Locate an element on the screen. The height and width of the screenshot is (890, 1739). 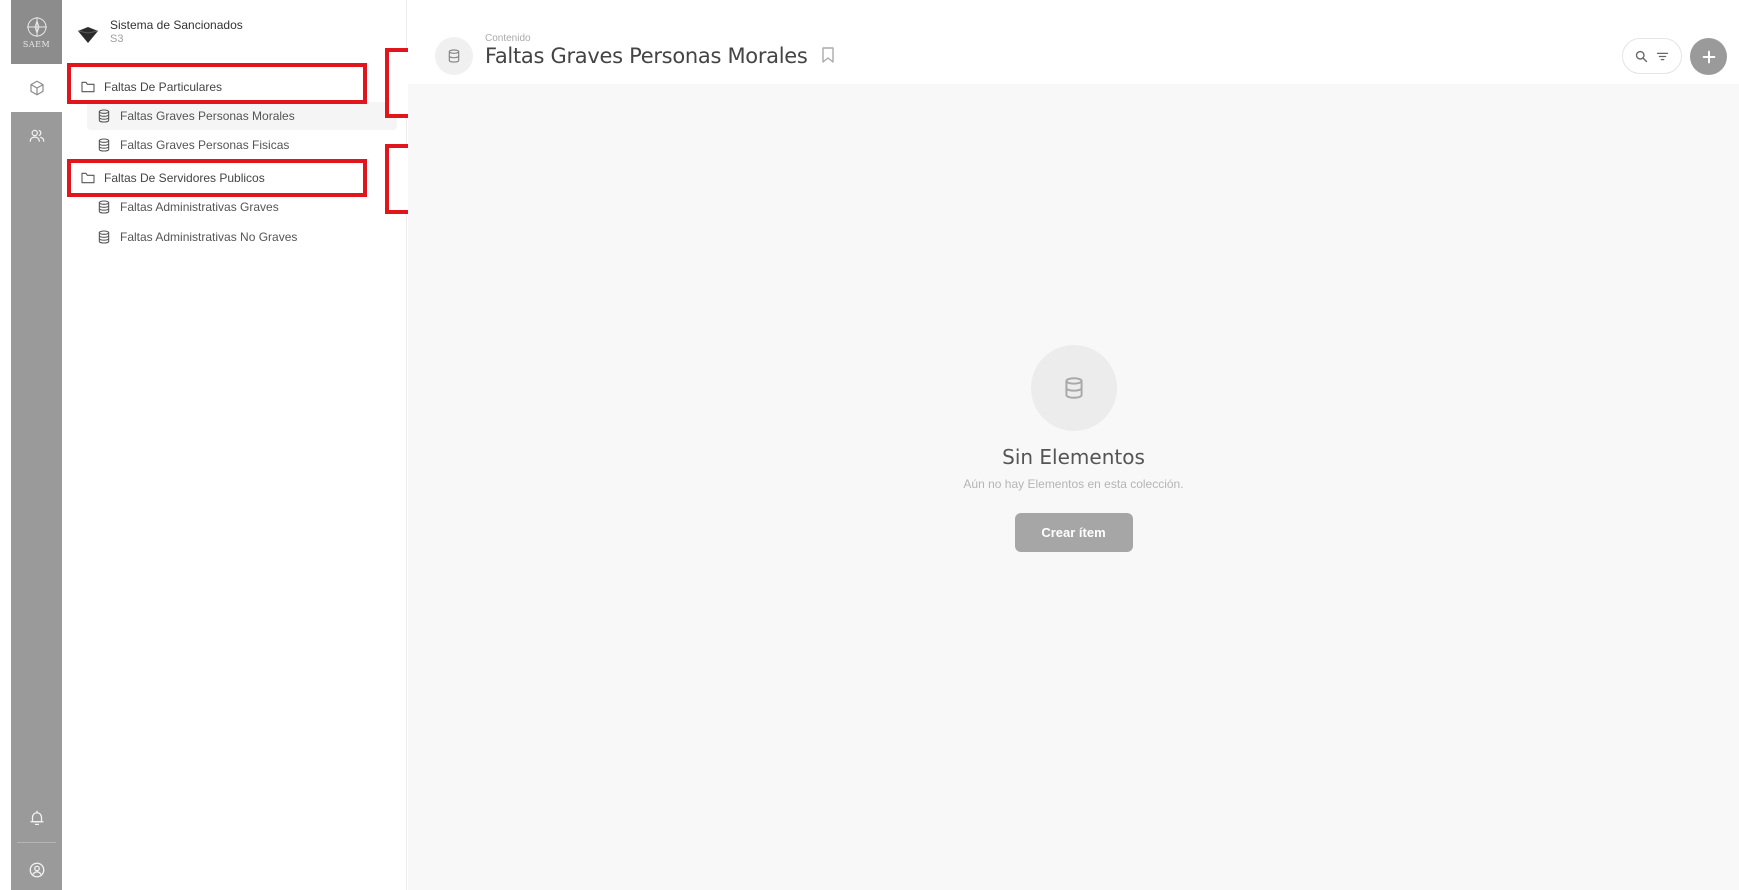
bell-icon is located at coordinates (36, 818).